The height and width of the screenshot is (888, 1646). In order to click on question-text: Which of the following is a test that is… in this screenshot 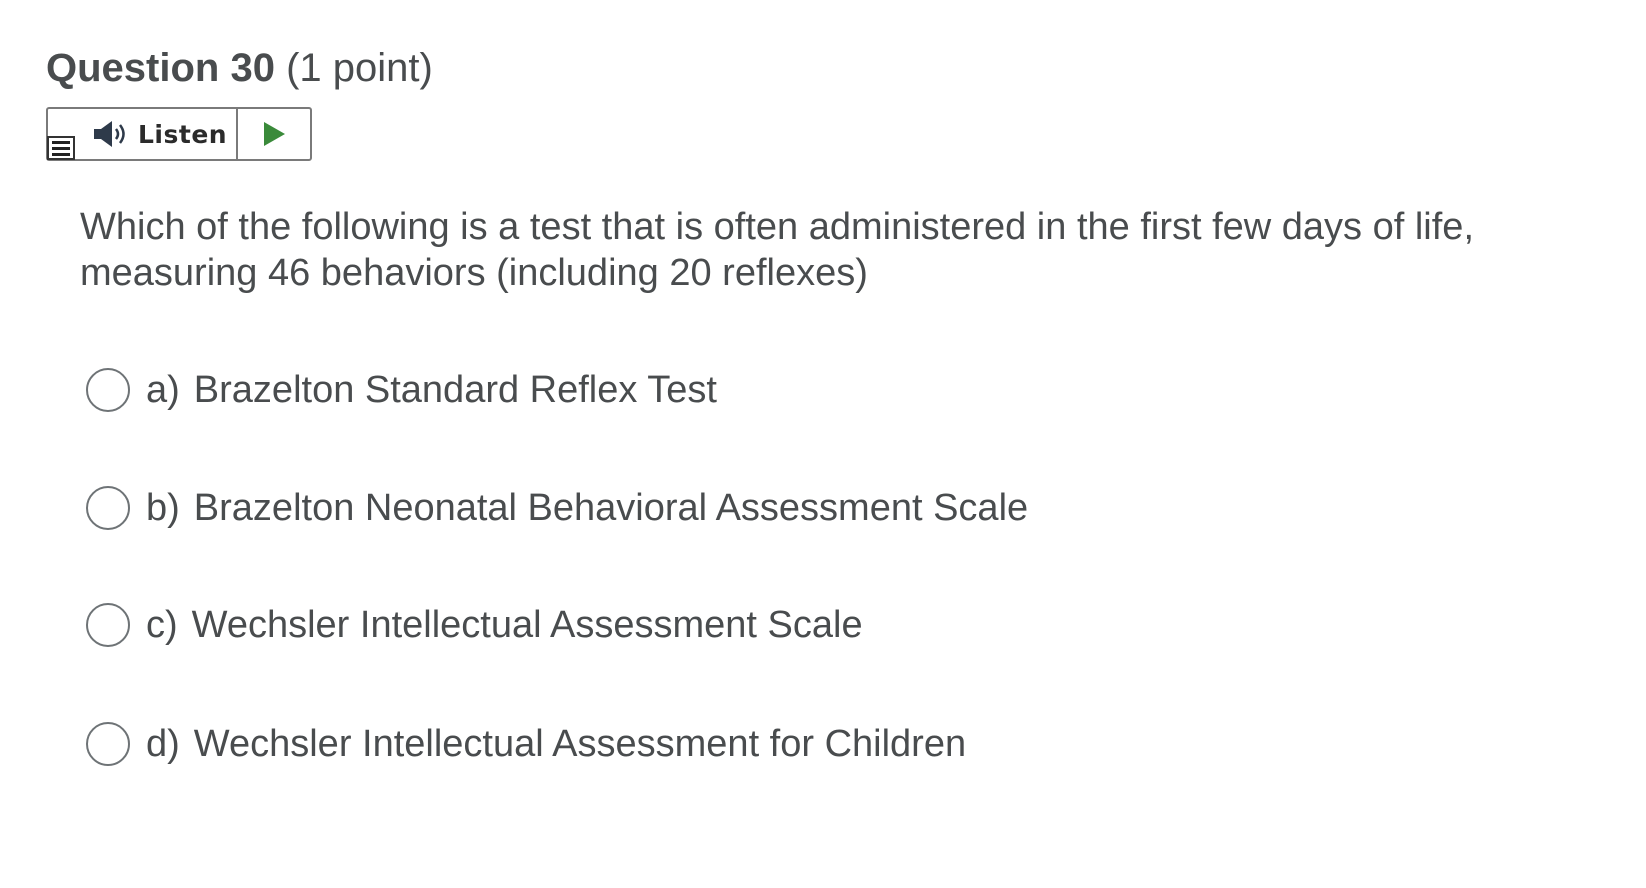, I will do `click(777, 250)`.